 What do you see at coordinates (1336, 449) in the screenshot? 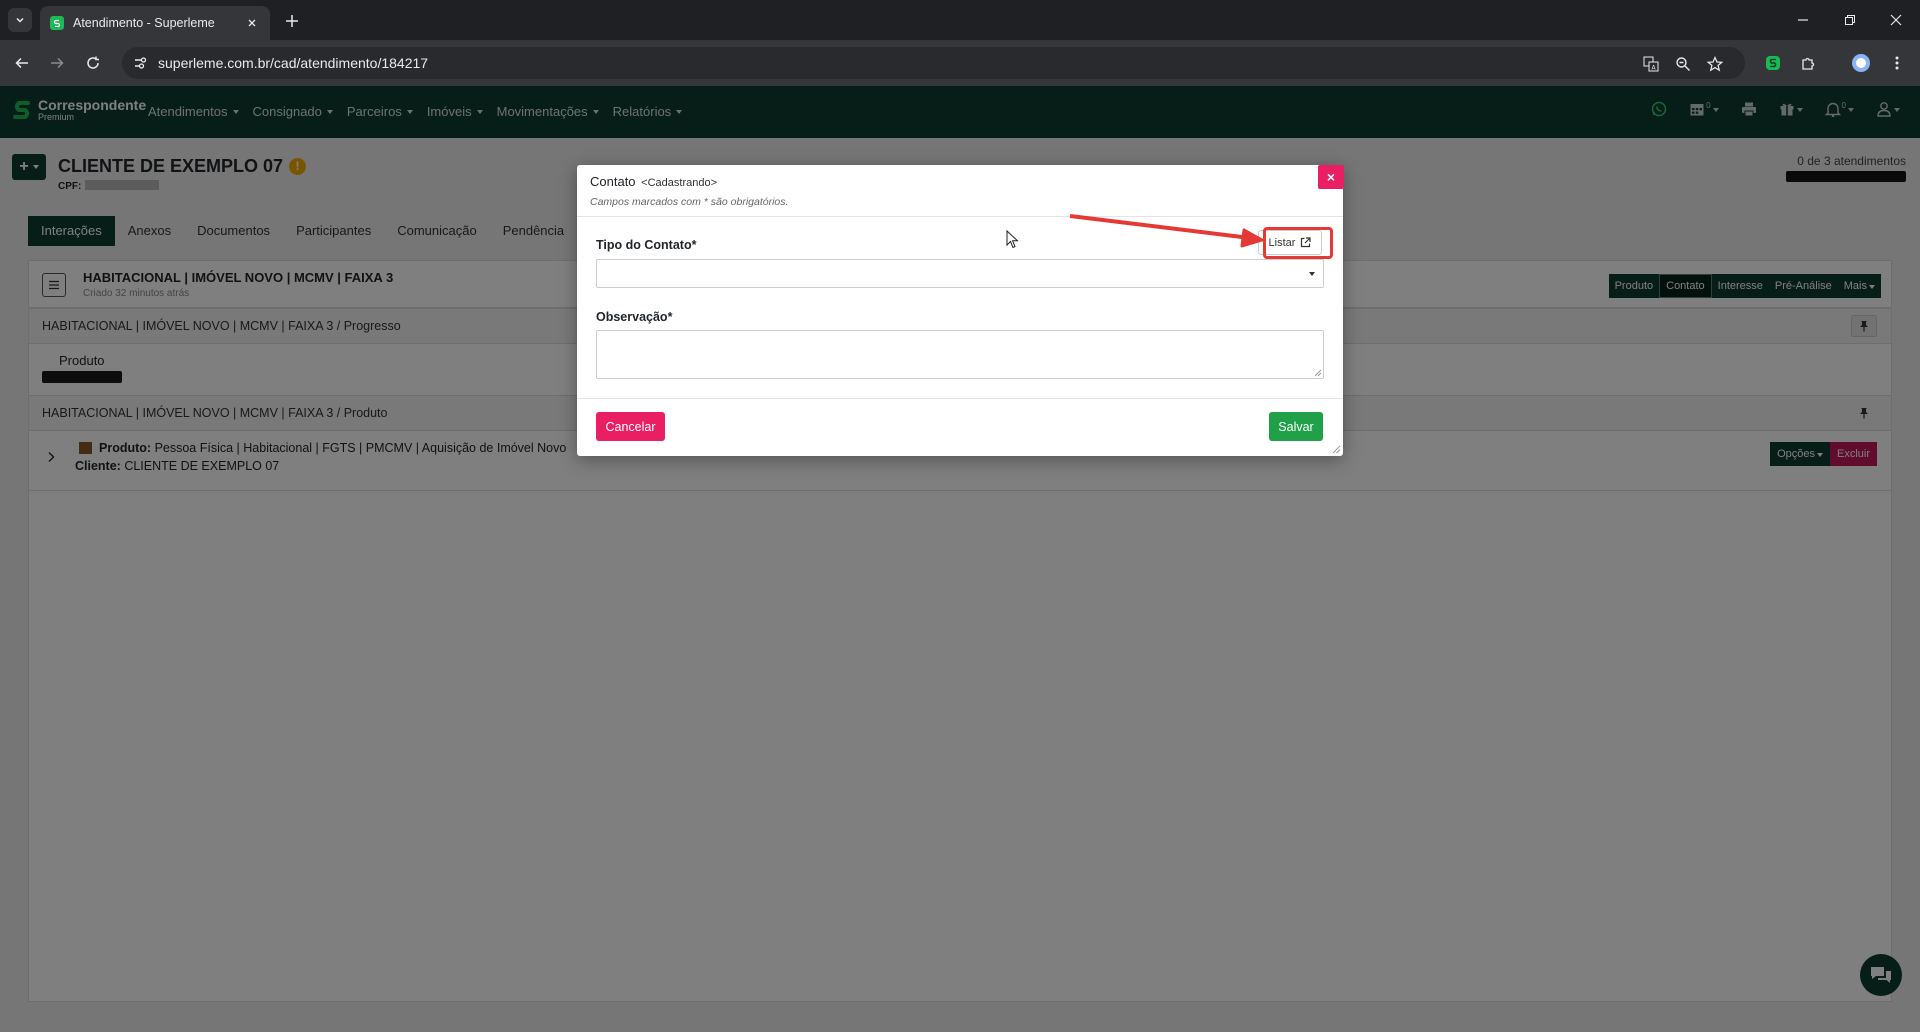
I see `modal-resize-icon` at bounding box center [1336, 449].